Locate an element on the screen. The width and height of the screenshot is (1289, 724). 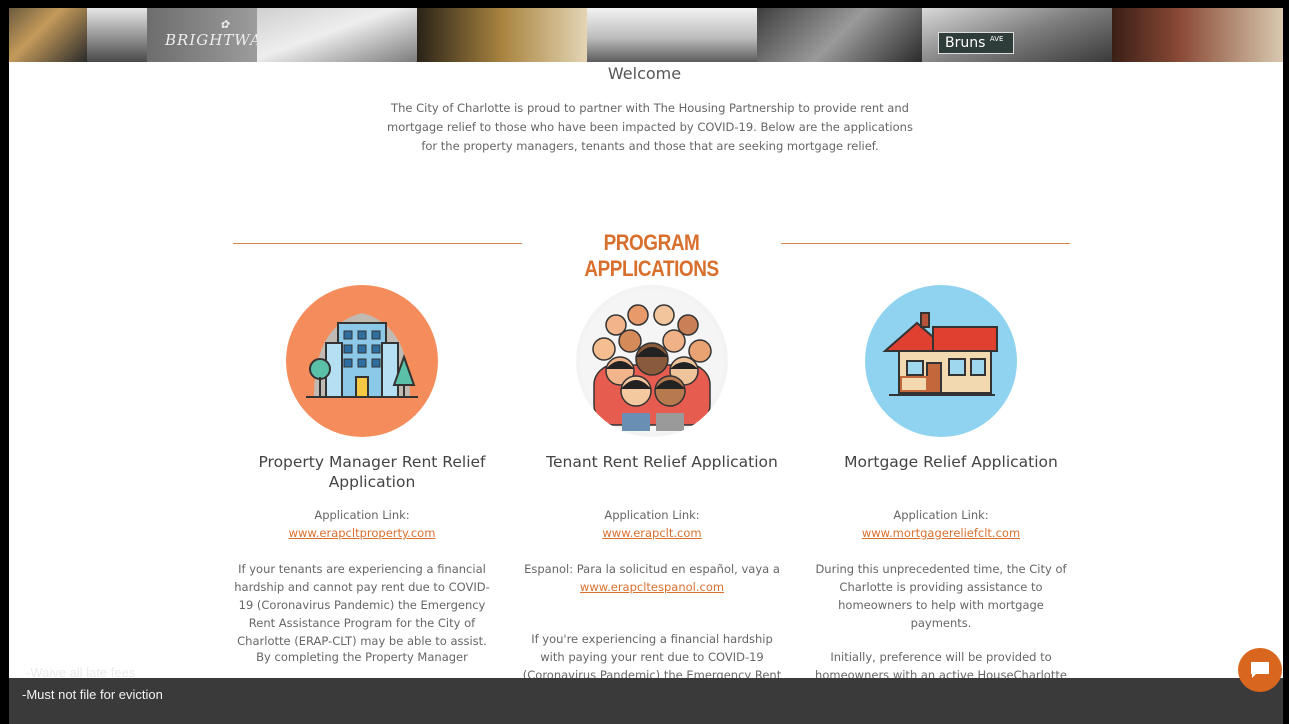
banner-photo-family is located at coordinates (48, 35).